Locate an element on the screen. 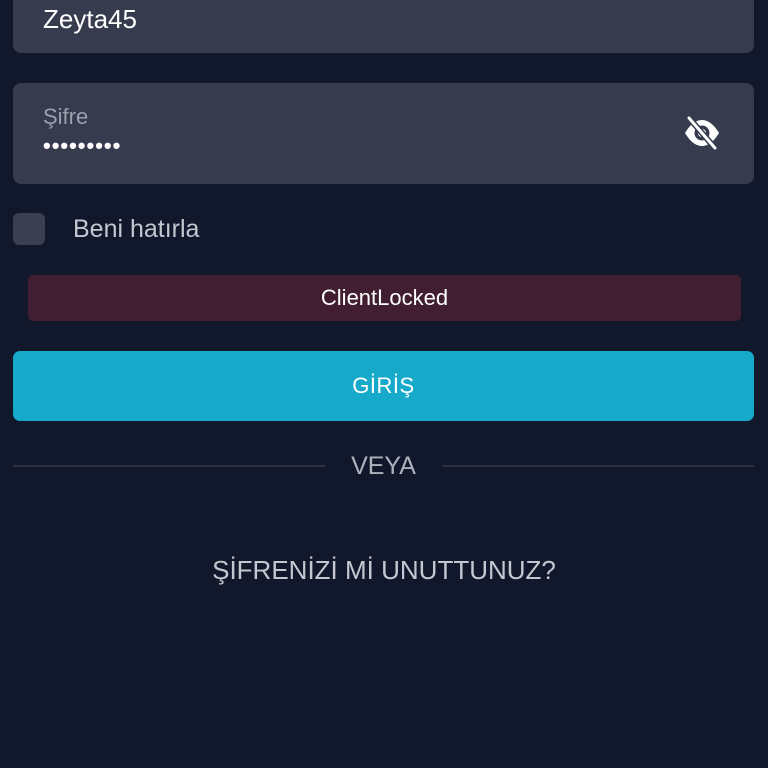  toggle-password-visibility-button is located at coordinates (702, 133).